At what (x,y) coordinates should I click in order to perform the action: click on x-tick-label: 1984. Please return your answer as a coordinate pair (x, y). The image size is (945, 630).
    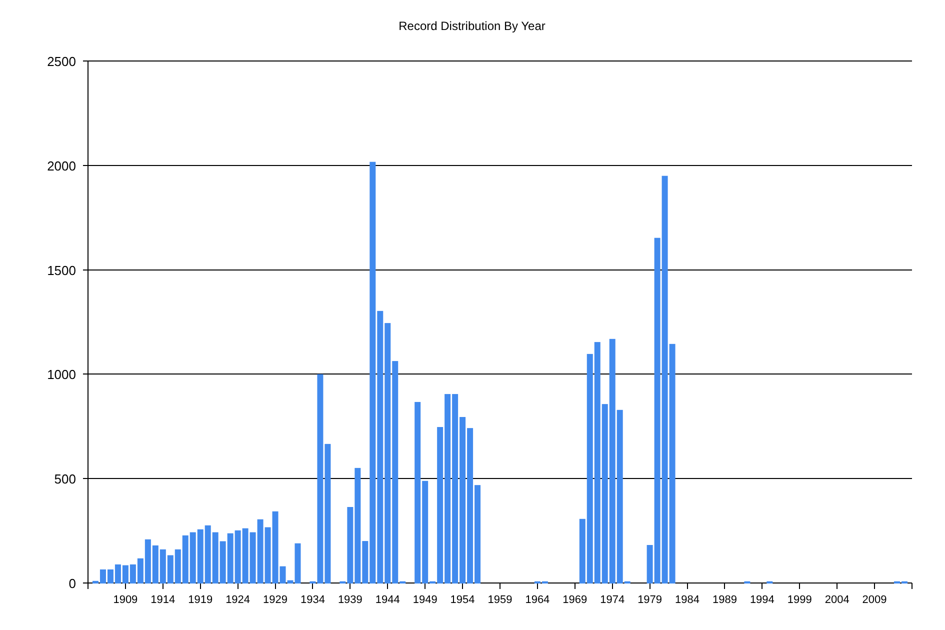
    Looking at the image, I should click on (687, 600).